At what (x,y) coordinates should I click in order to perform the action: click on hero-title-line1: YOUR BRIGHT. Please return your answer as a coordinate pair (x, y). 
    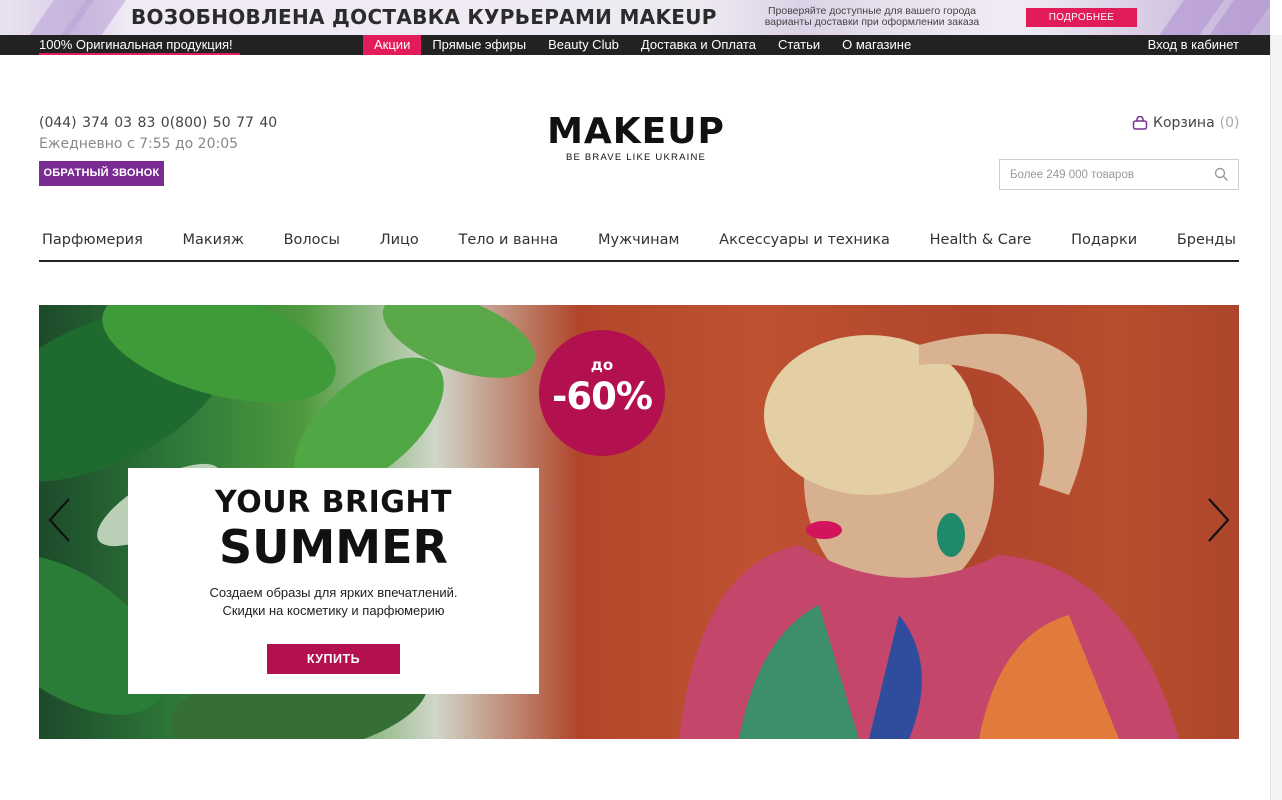
    Looking at the image, I should click on (333, 502).